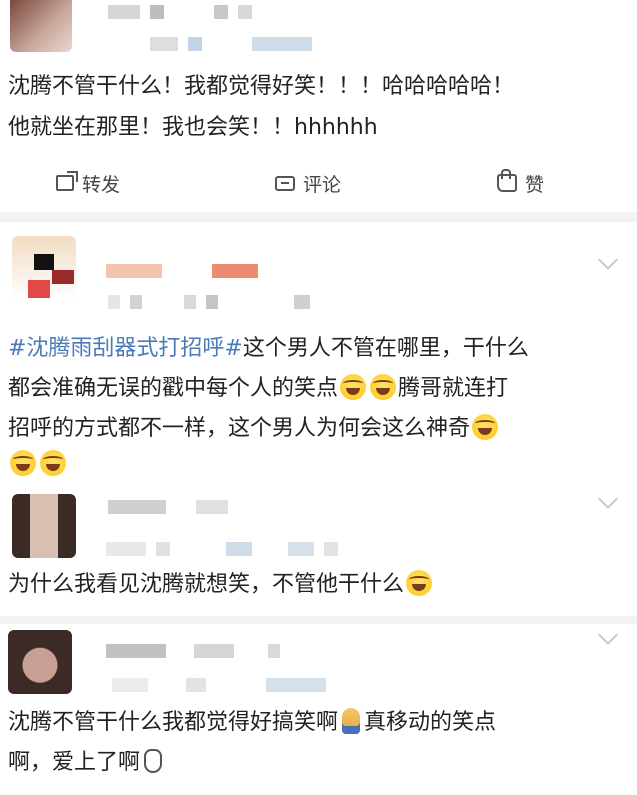 The height and width of the screenshot is (795, 637). I want to click on post-text-line-2: 都会准确无误的戳中每个人的笑点 腾哥就连打, so click(258, 387).